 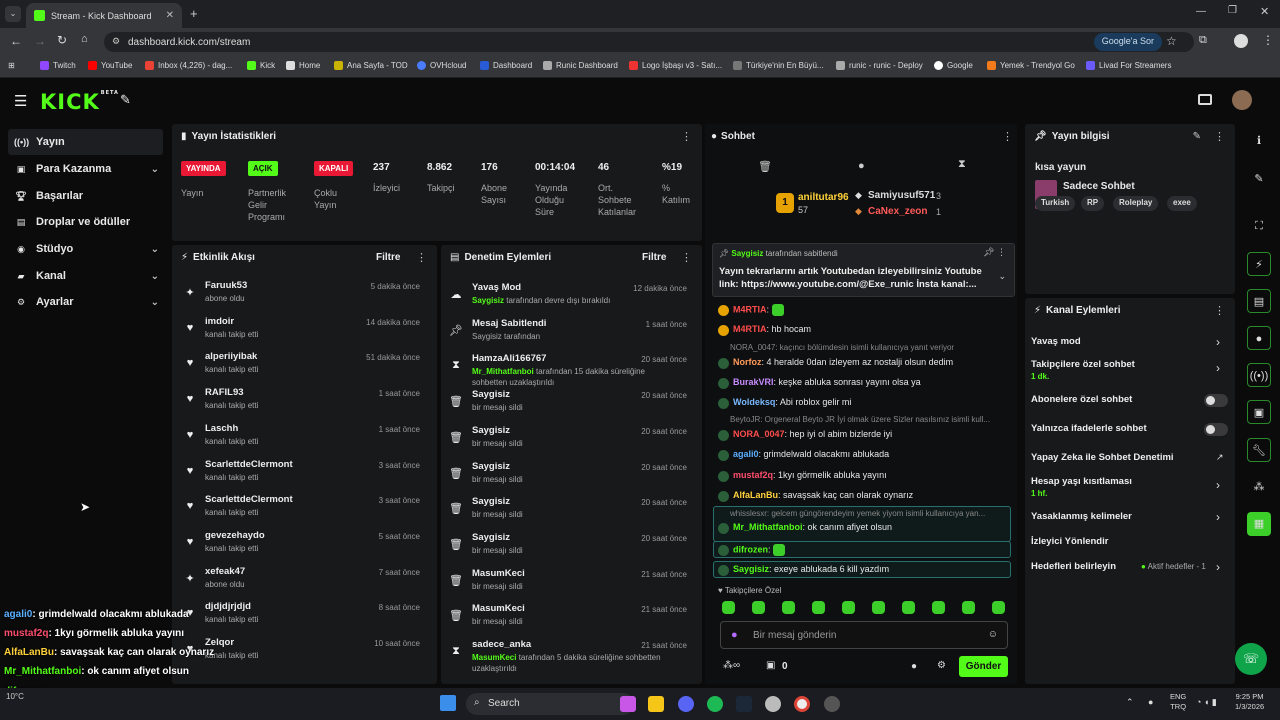 I want to click on bookmark-star-icon: ☆, so click(x=1171, y=41).